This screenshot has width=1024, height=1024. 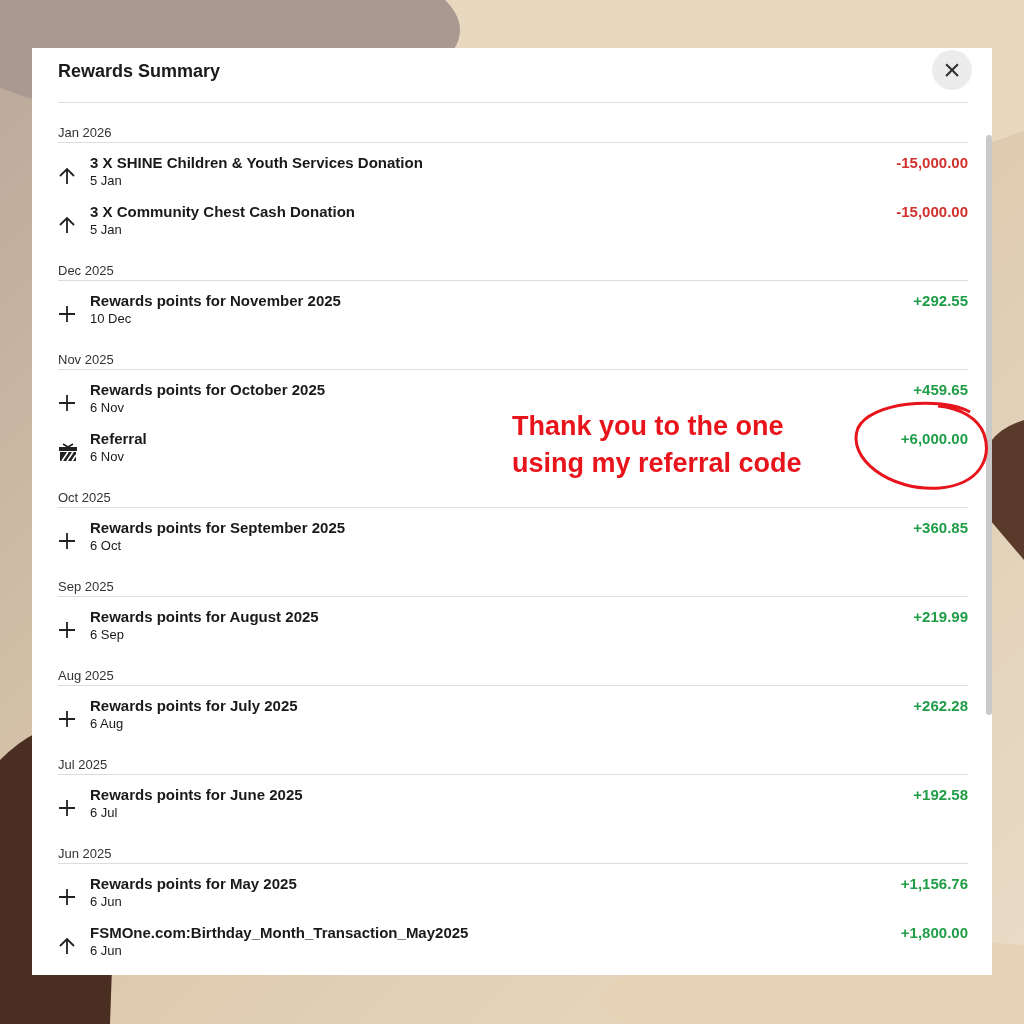 I want to click on month-label: Jan 2026, so click(x=85, y=132).